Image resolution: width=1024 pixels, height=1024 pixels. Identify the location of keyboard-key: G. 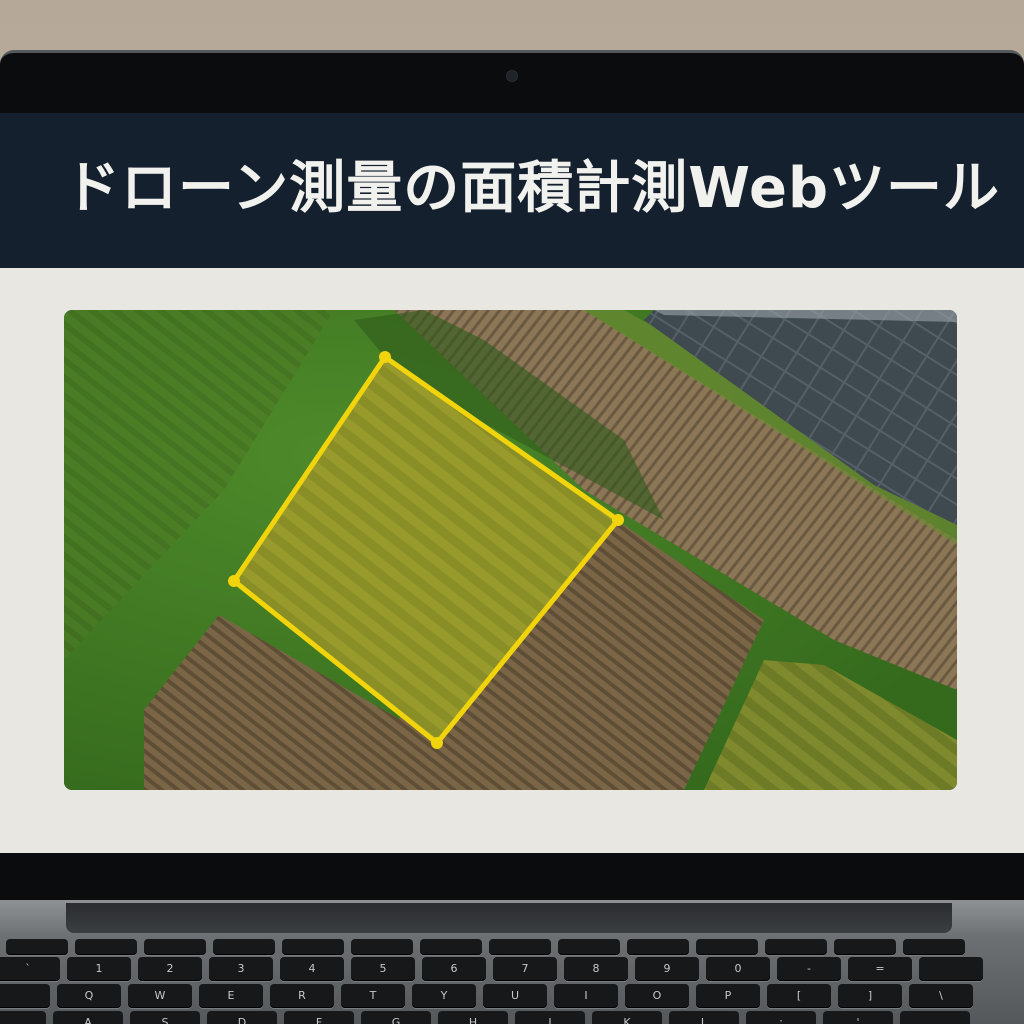
(396, 1017).